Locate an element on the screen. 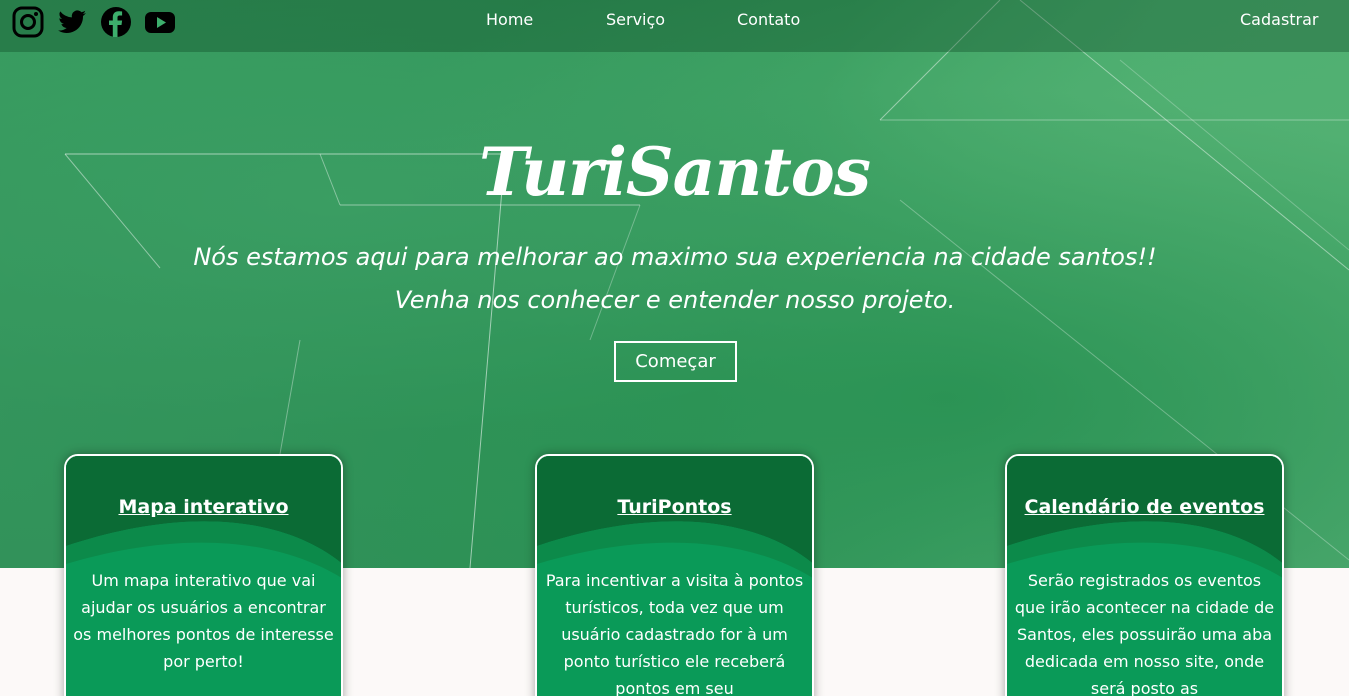  top-navigation-bar: Home Serviço Contato Cadastrar is located at coordinates (674, 26).